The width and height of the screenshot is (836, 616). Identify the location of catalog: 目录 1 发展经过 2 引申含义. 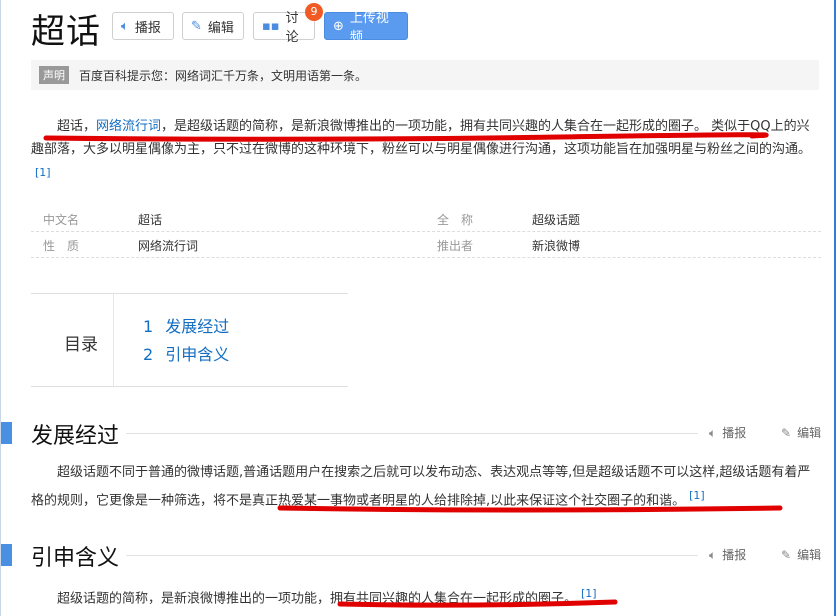
(189, 340).